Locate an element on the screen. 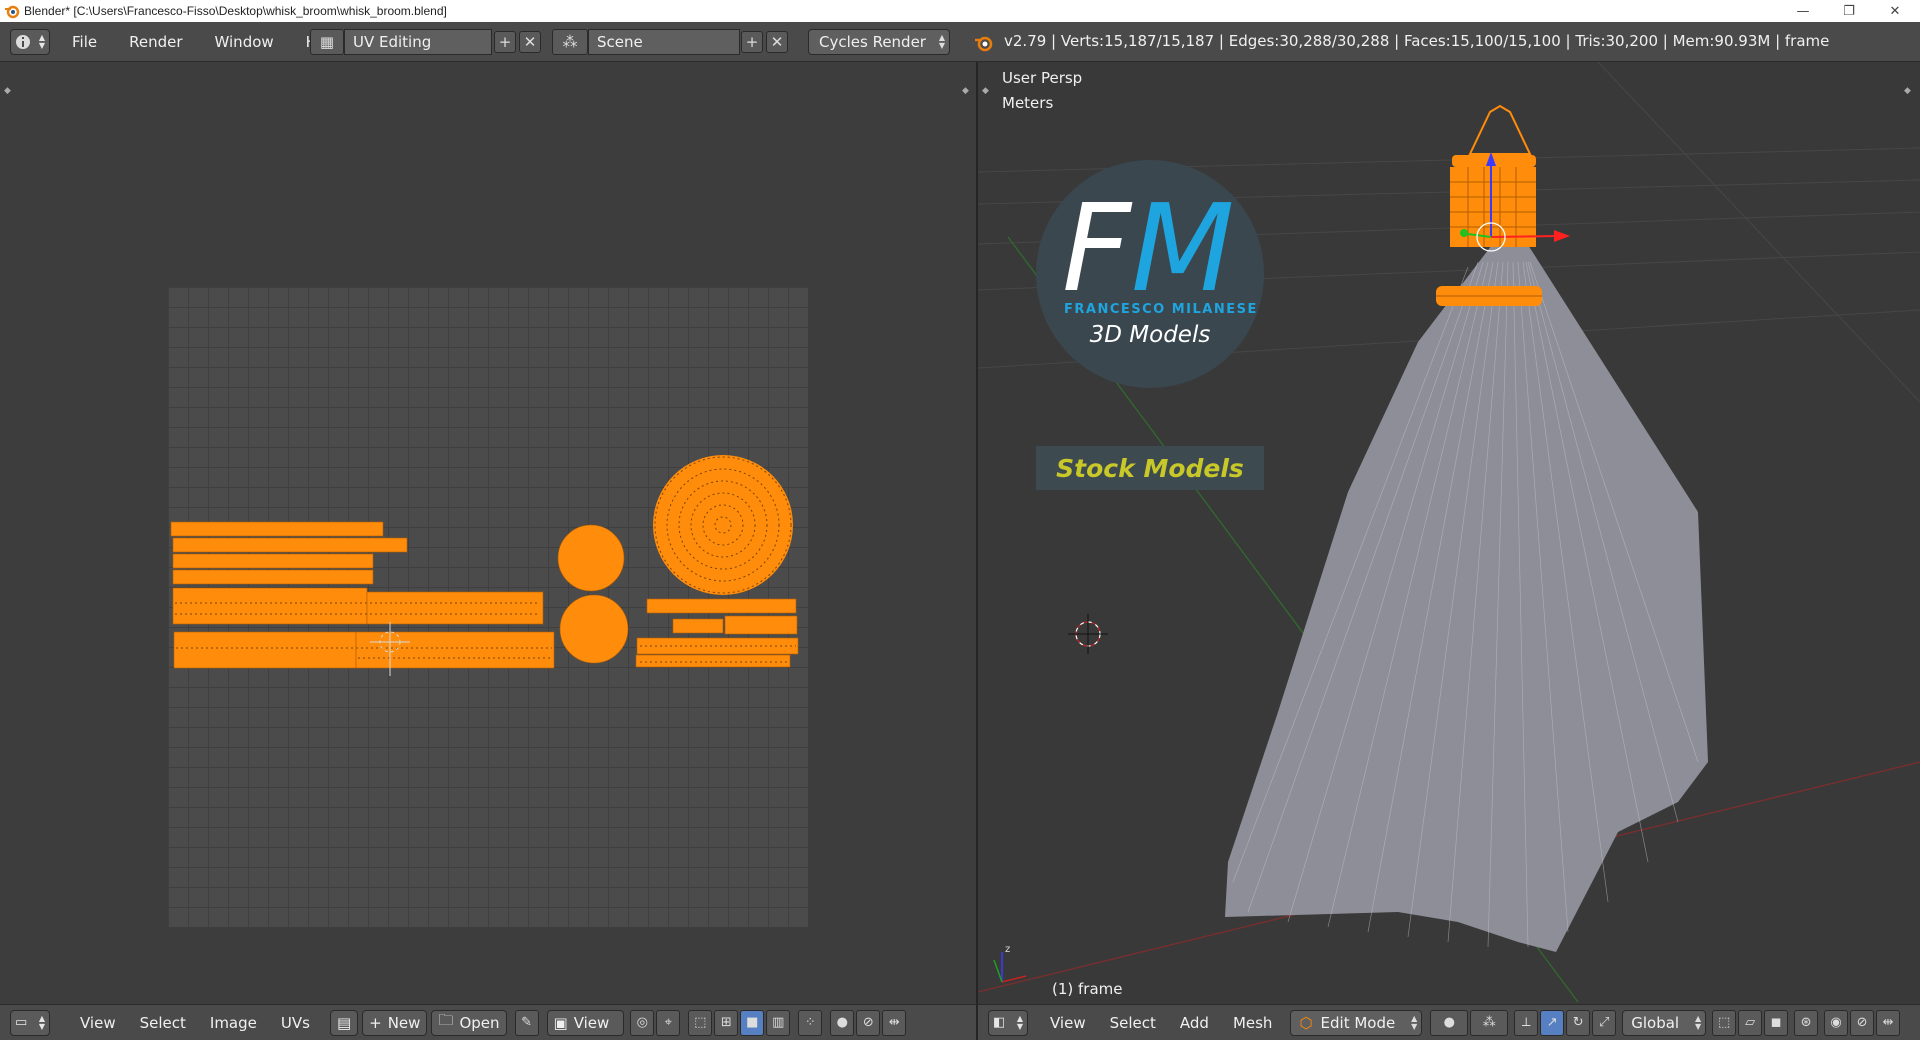 Image resolution: width=1920 pixels, height=1040 pixels. add-layout-button: + is located at coordinates (505, 42).